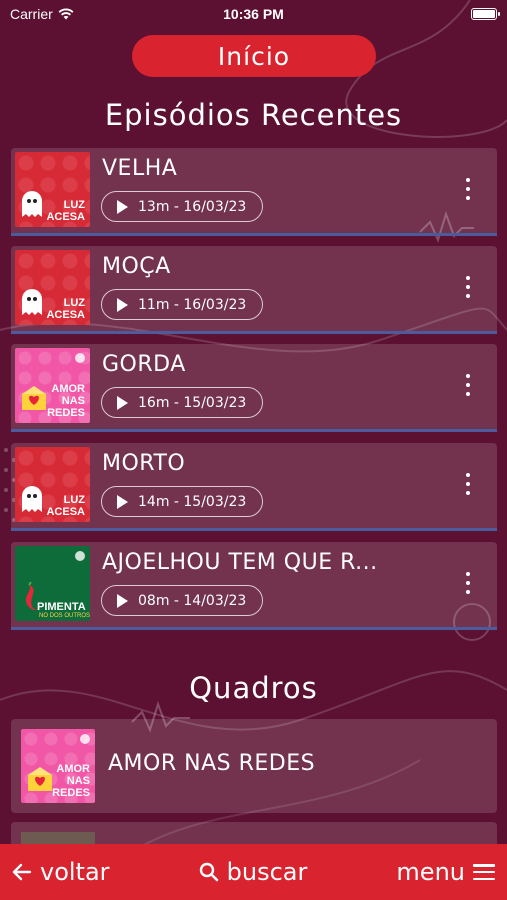  I want to click on hamburger-icon, so click(484, 872).